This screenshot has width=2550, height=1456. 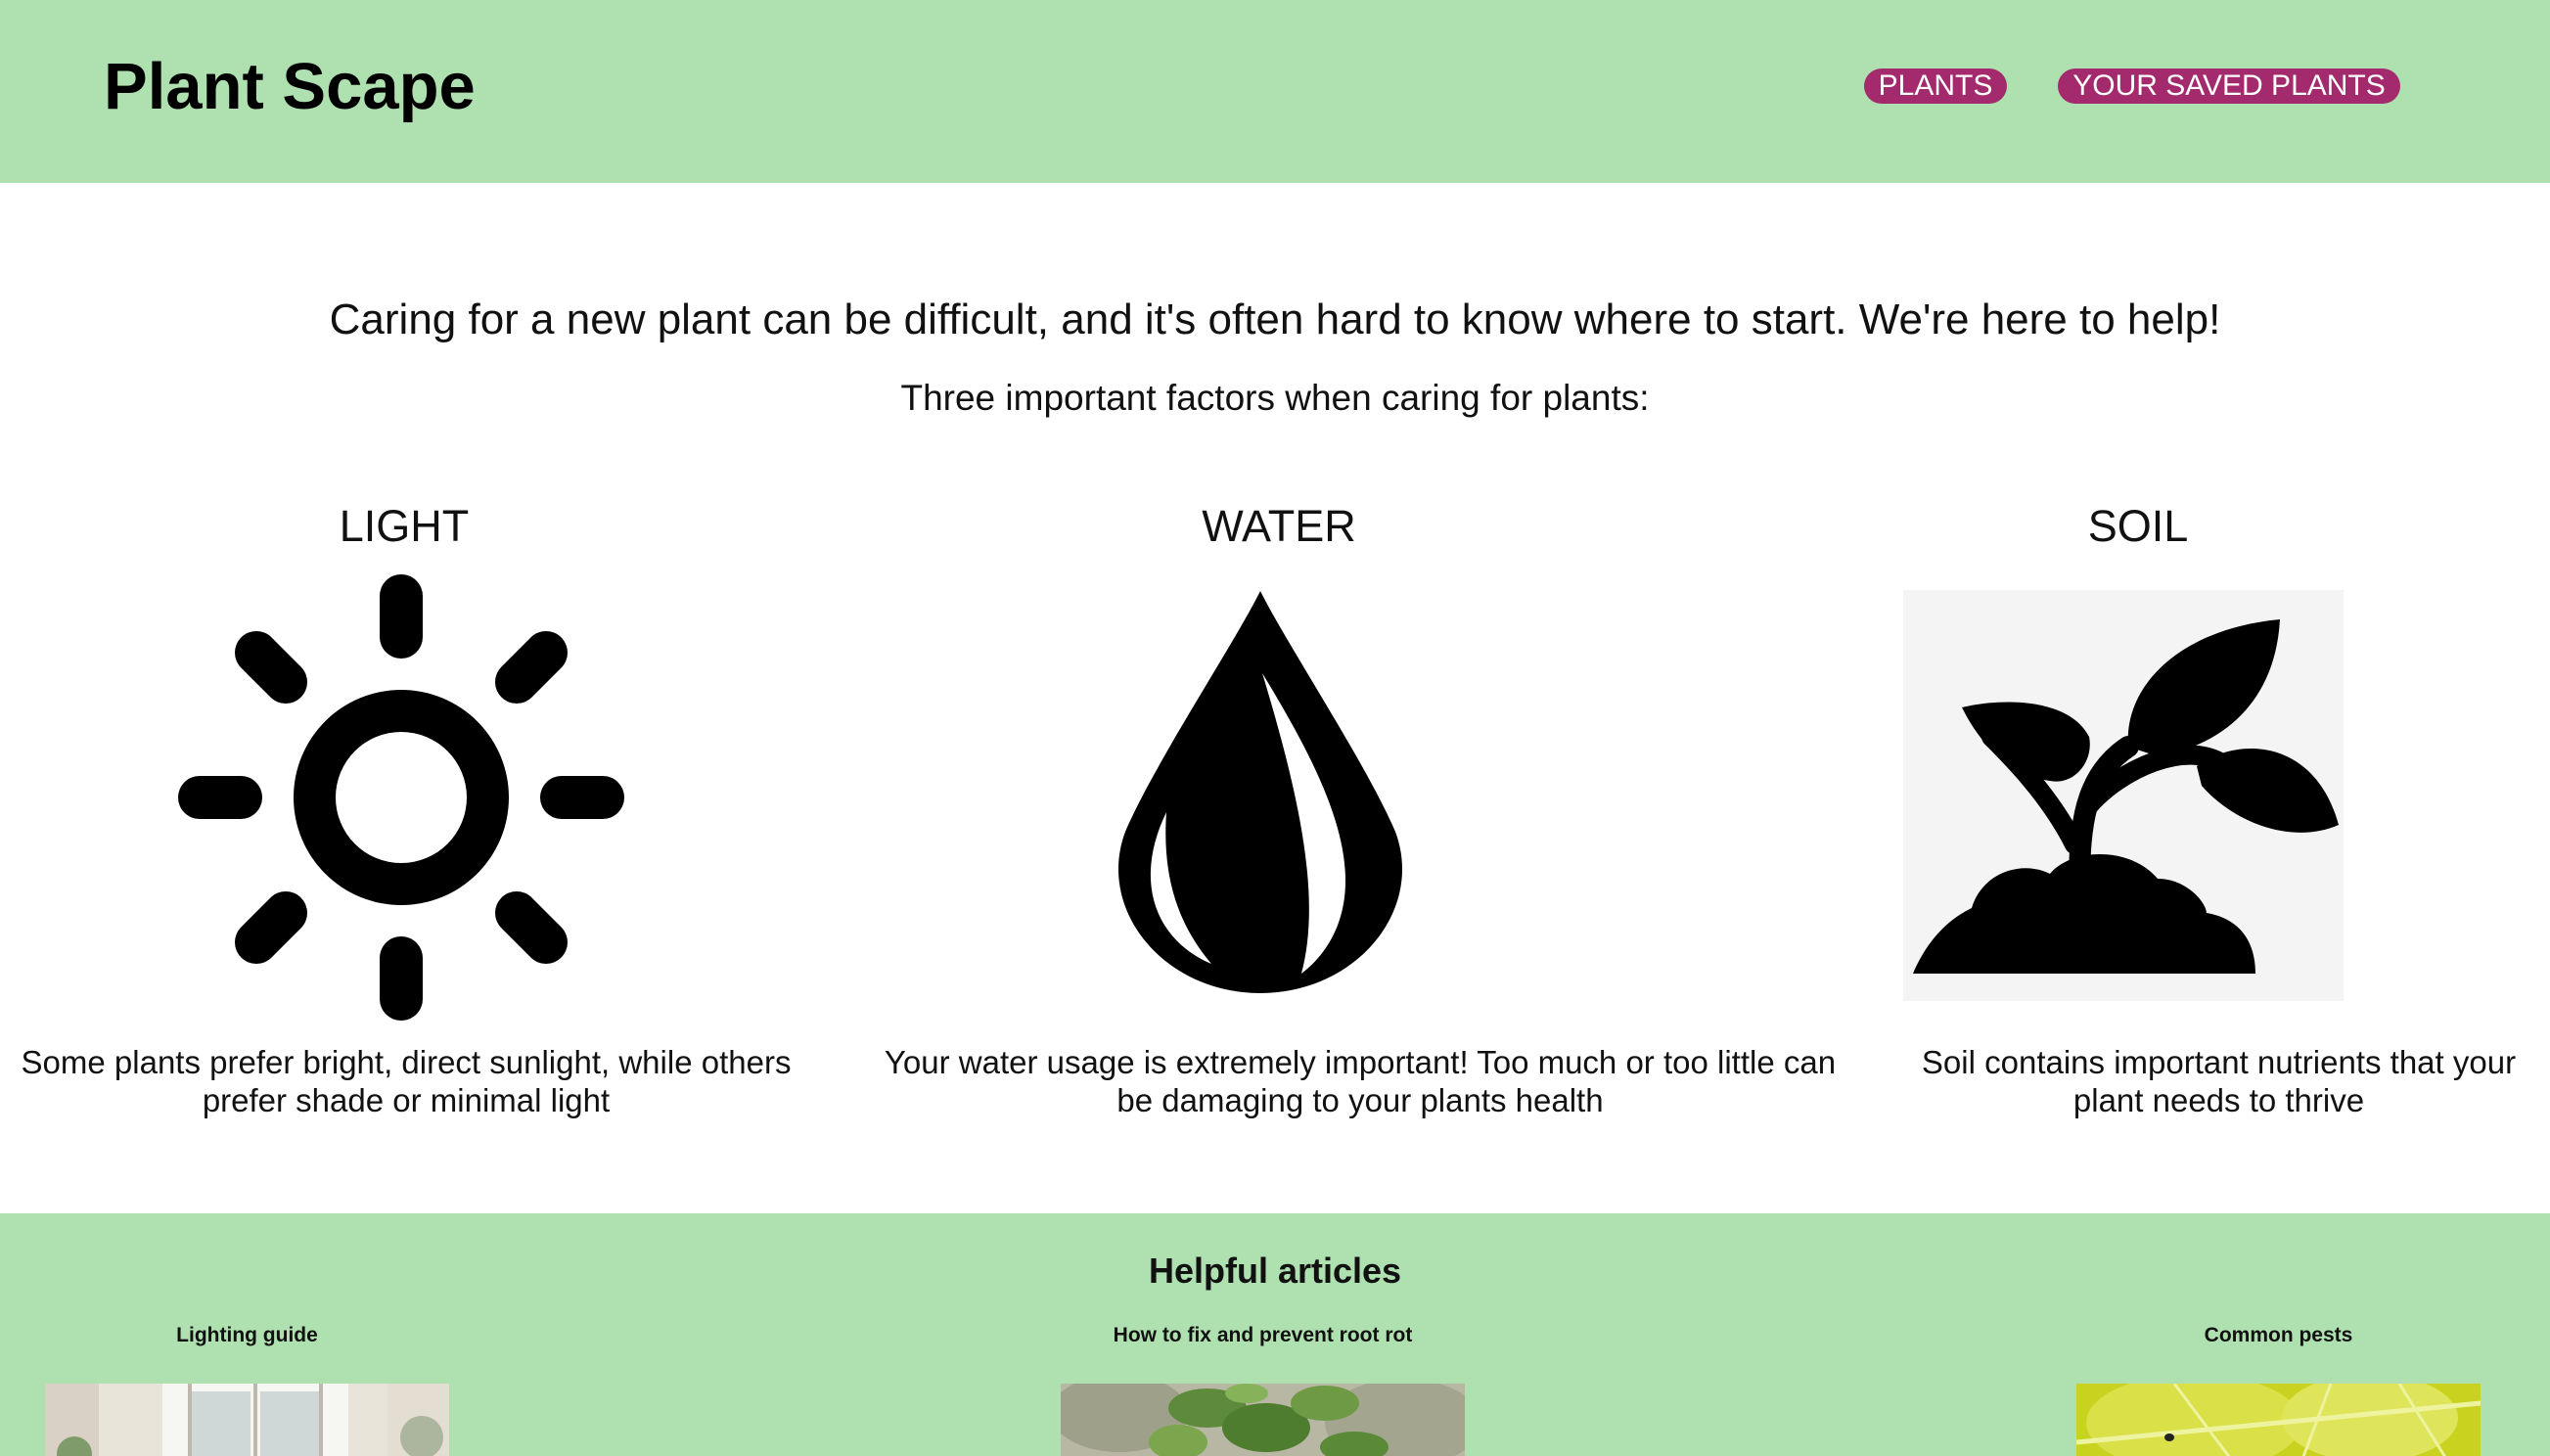 What do you see at coordinates (1262, 792) in the screenshot?
I see `water-drop-icon` at bounding box center [1262, 792].